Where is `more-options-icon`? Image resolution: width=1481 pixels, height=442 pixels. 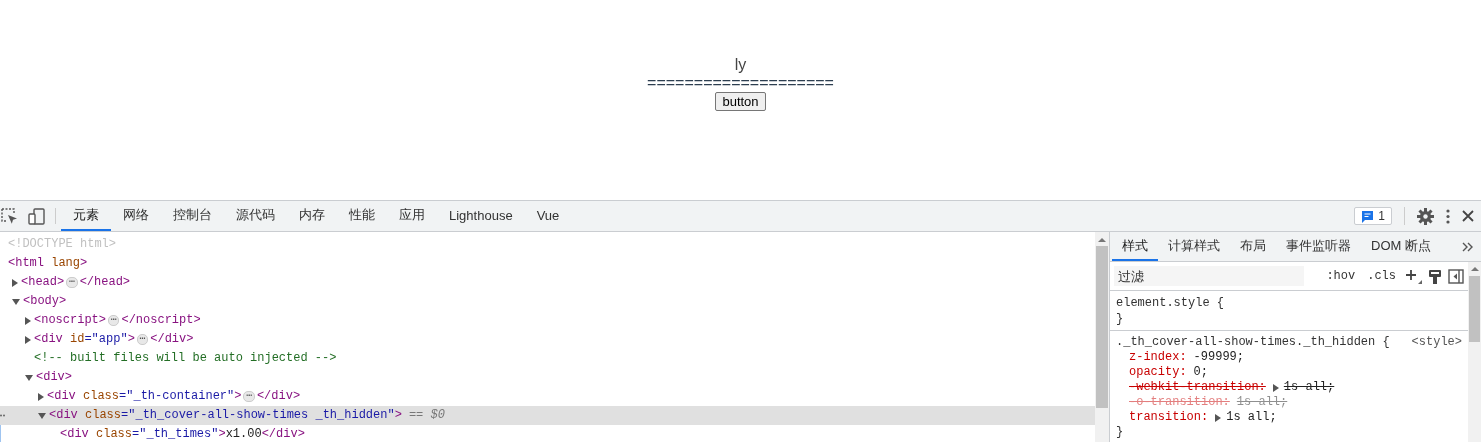 more-options-icon is located at coordinates (1448, 216).